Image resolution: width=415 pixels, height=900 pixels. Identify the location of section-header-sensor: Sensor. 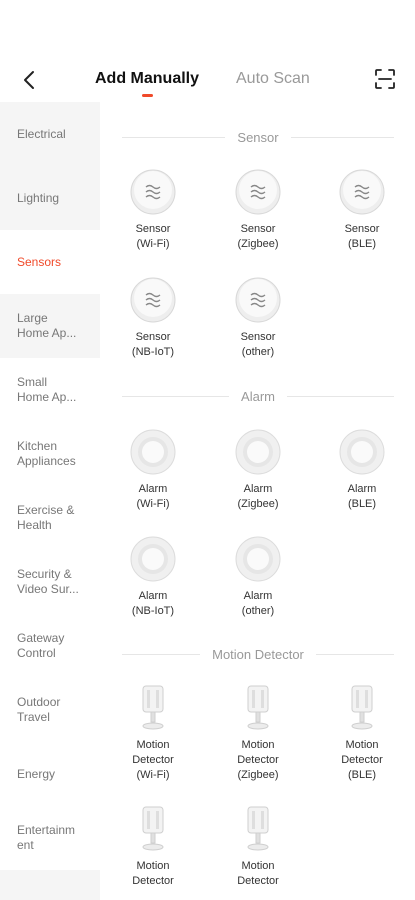
(258, 137).